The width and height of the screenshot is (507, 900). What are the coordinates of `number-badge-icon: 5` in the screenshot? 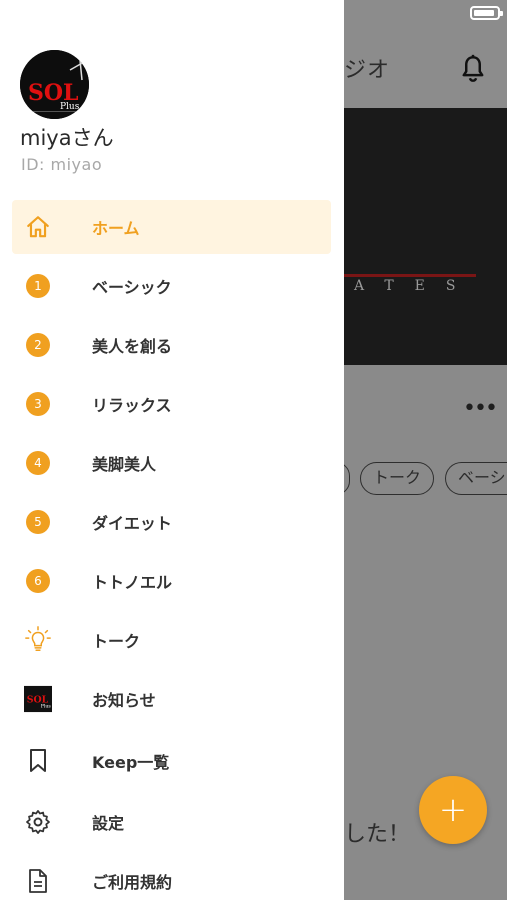 It's located at (38, 522).